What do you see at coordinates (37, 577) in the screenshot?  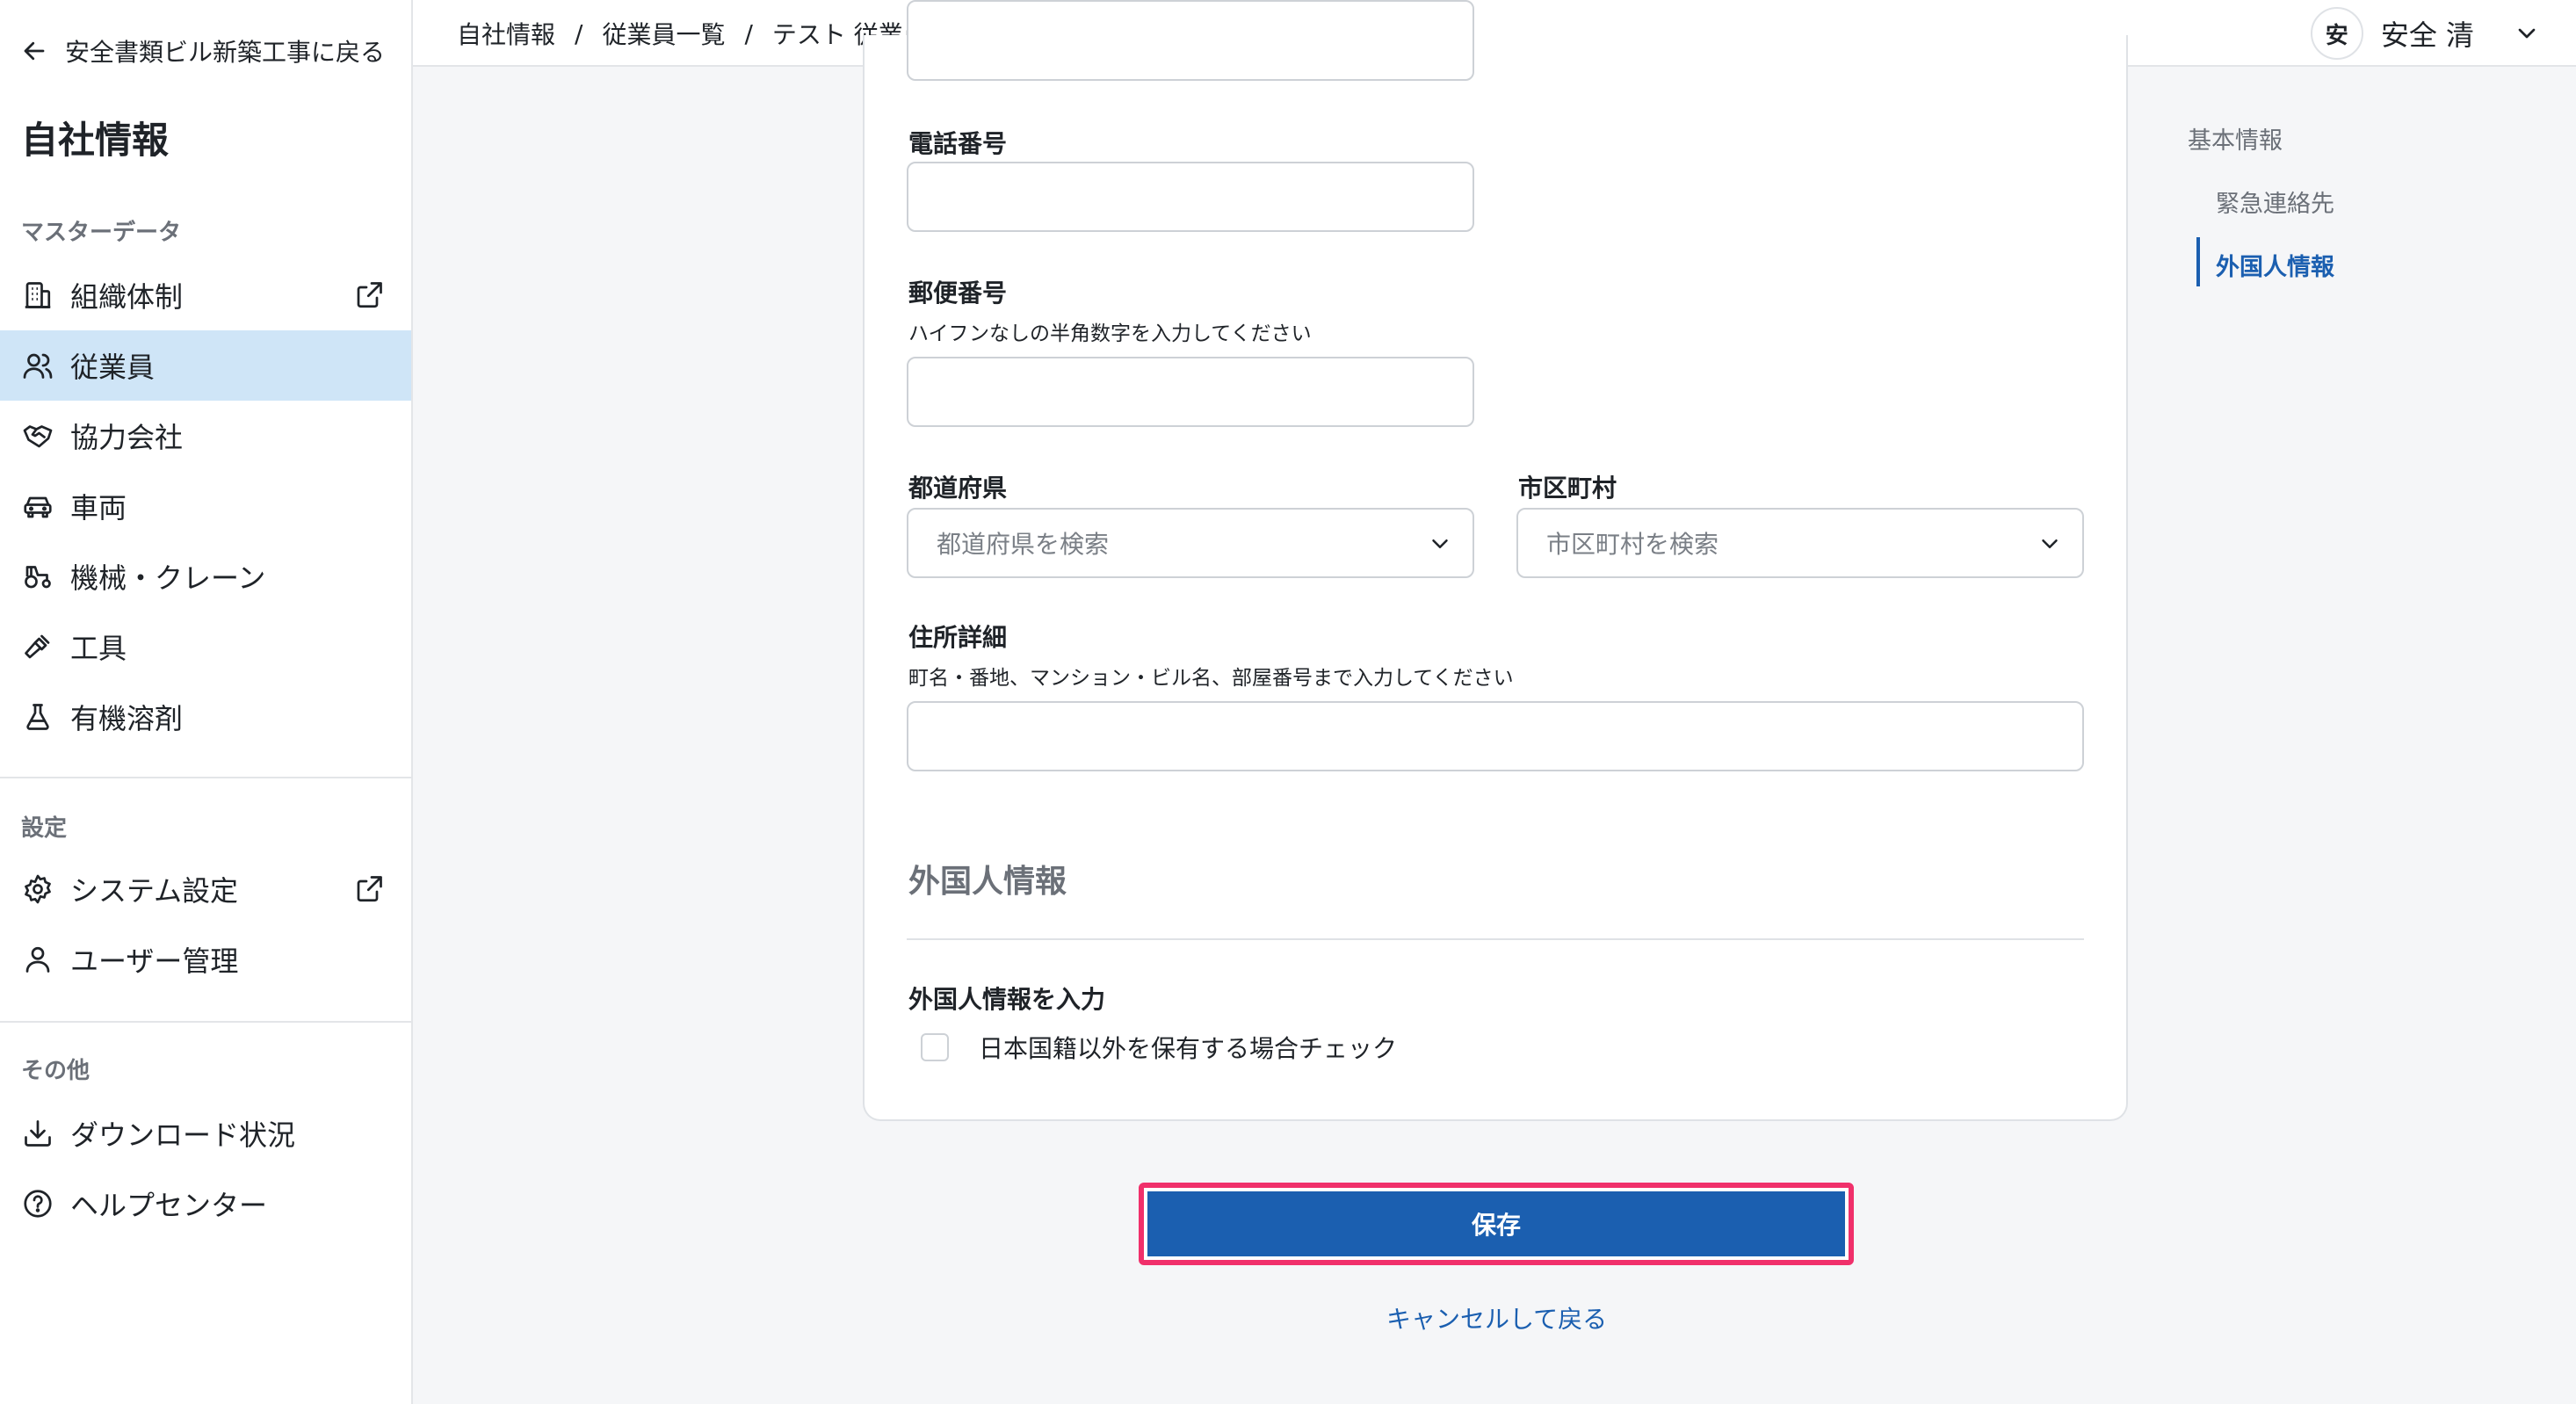 I see `tractor-icon` at bounding box center [37, 577].